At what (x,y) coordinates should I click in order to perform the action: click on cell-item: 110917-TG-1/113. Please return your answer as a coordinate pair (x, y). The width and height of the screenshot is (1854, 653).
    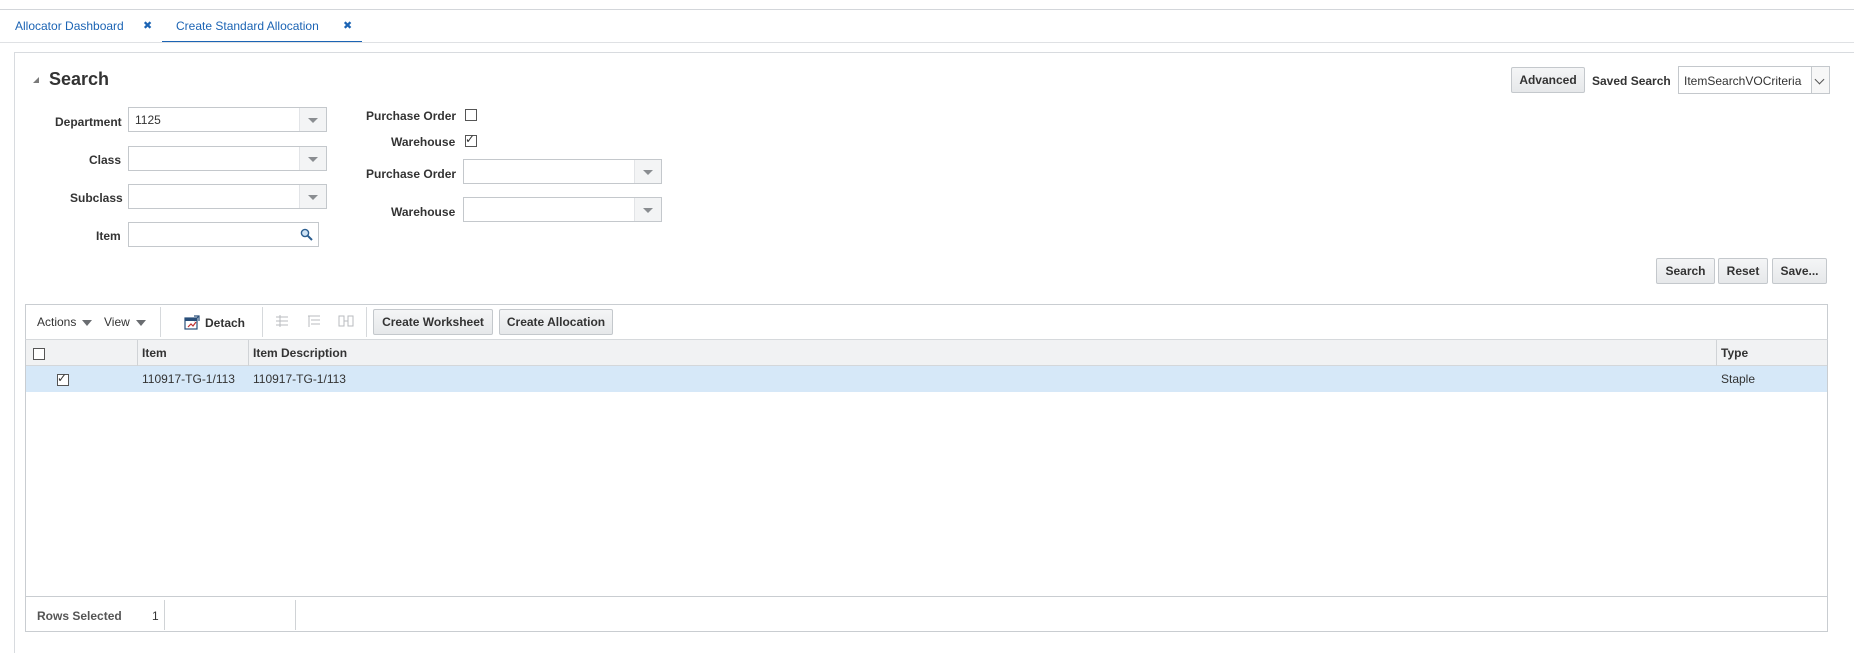
    Looking at the image, I should click on (188, 379).